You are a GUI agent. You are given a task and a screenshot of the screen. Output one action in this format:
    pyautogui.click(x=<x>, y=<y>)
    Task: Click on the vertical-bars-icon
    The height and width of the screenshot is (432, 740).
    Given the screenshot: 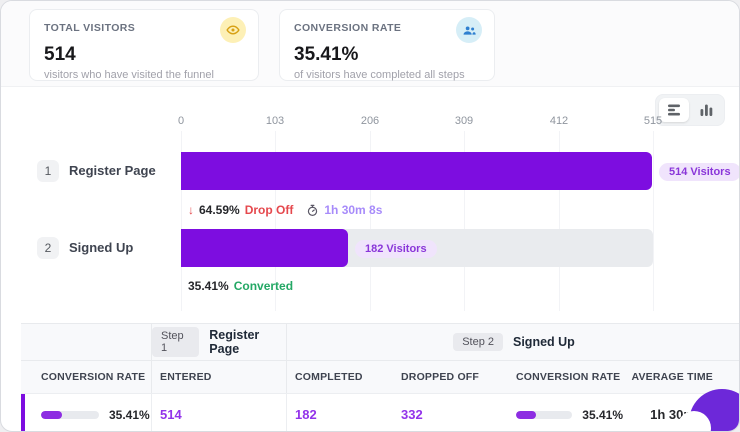 What is the action you would take?
    pyautogui.click(x=706, y=110)
    